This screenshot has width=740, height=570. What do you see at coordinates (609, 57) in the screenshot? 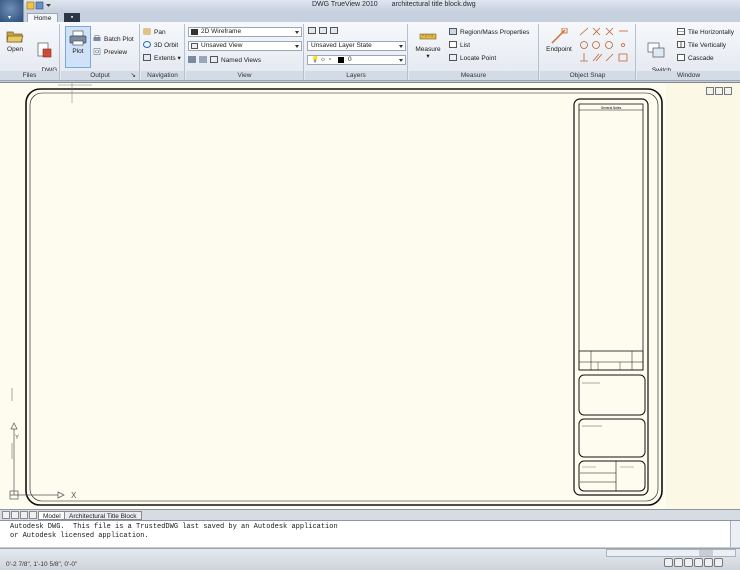
I see `nearest-snap-icon` at bounding box center [609, 57].